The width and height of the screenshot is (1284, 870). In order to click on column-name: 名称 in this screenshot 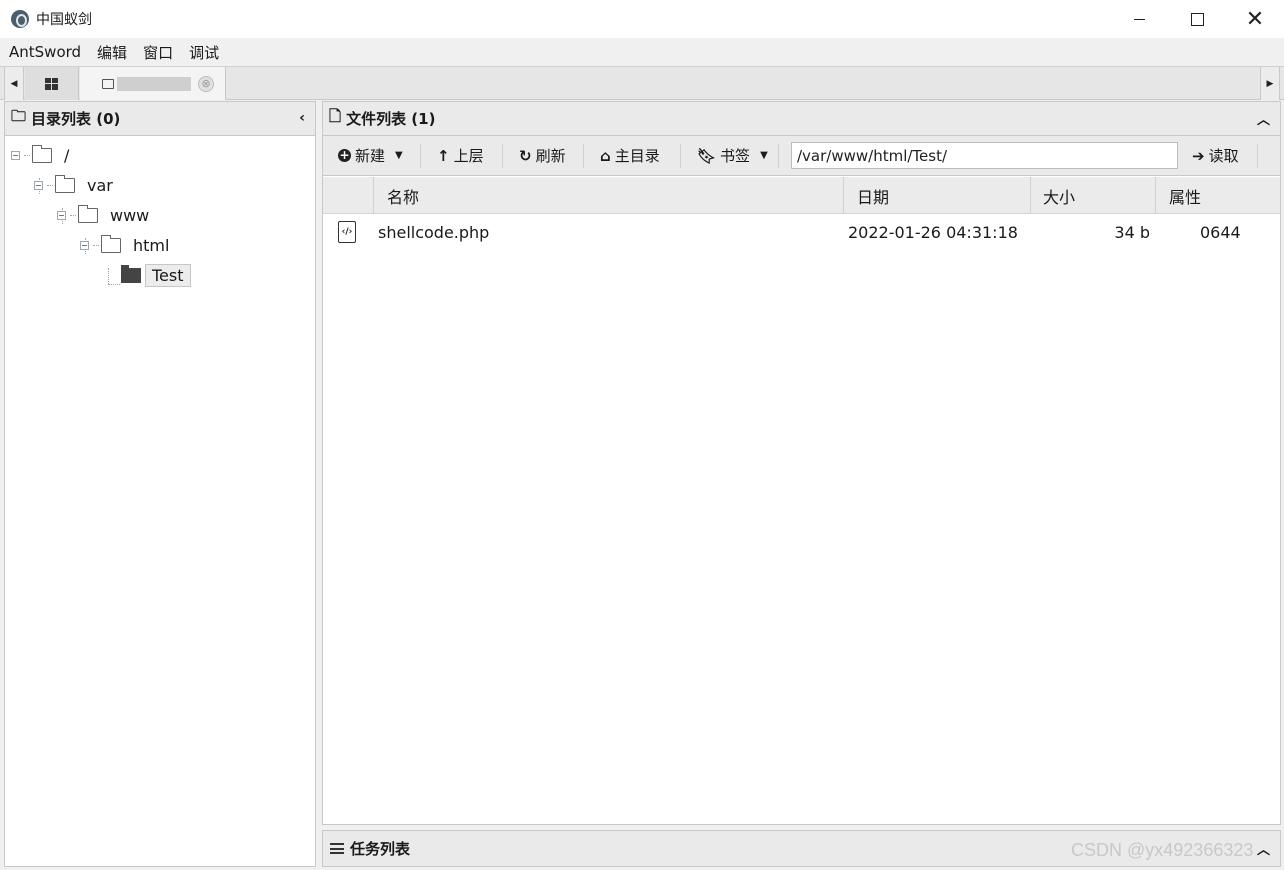, I will do `click(609, 195)`.